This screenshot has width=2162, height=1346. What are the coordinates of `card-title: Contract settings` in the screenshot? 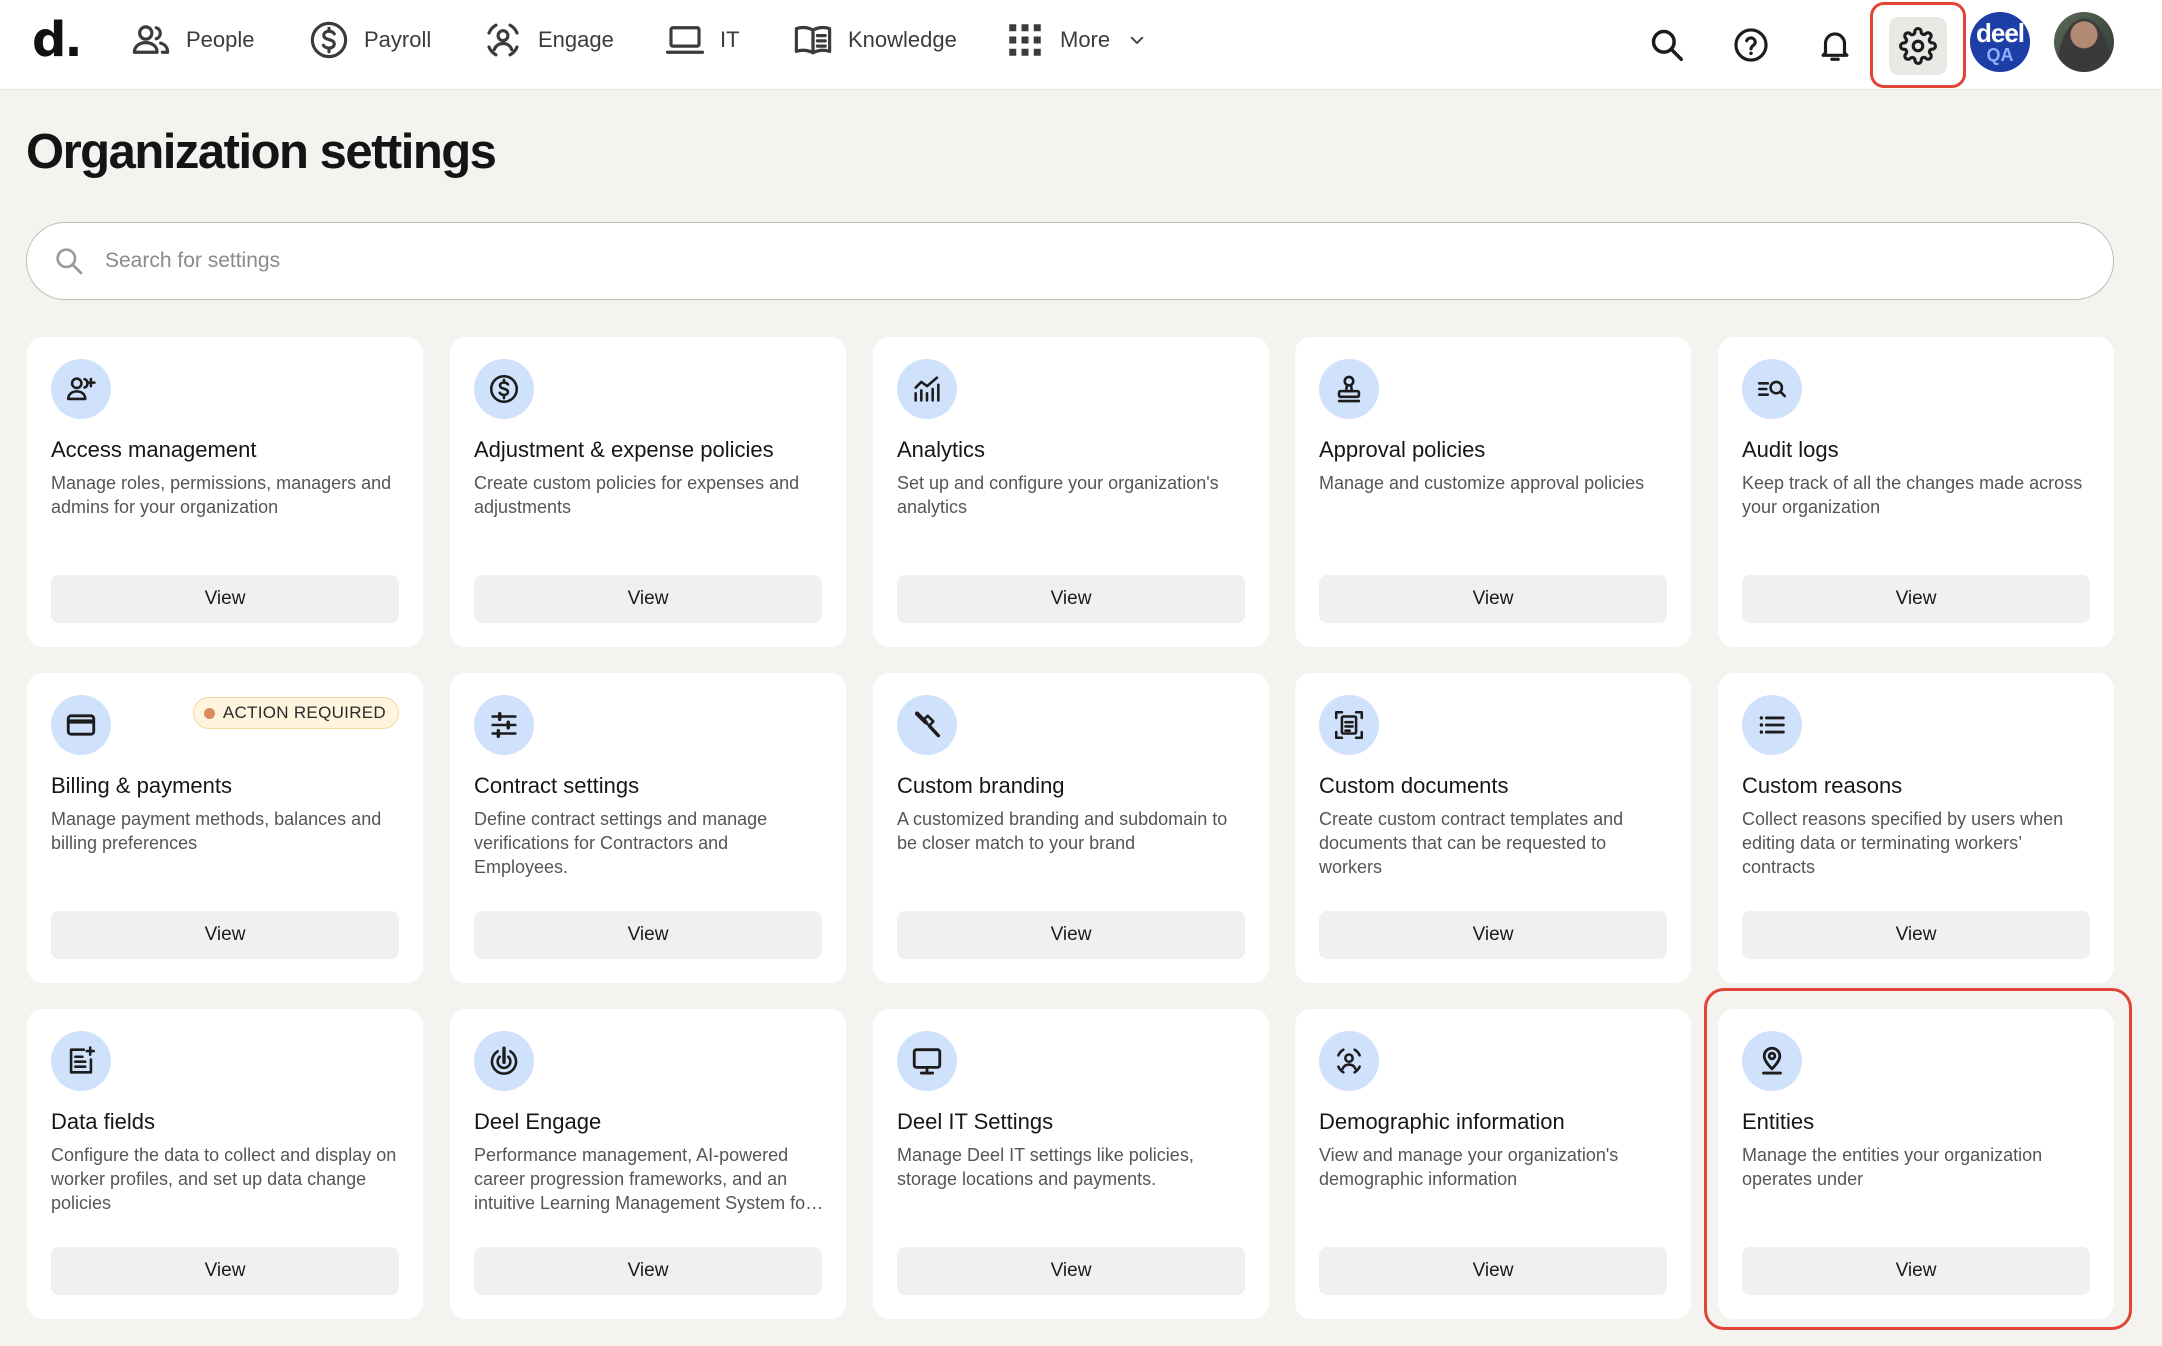 It's located at (557, 785).